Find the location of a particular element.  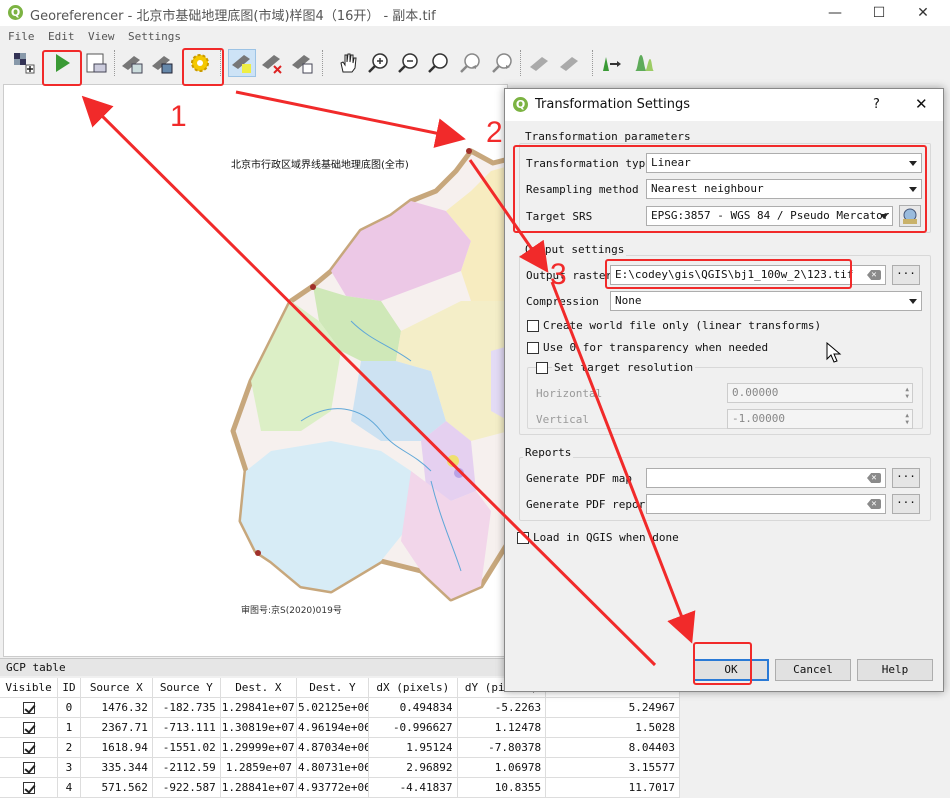

gcp-id: 4 is located at coordinates (69, 787).